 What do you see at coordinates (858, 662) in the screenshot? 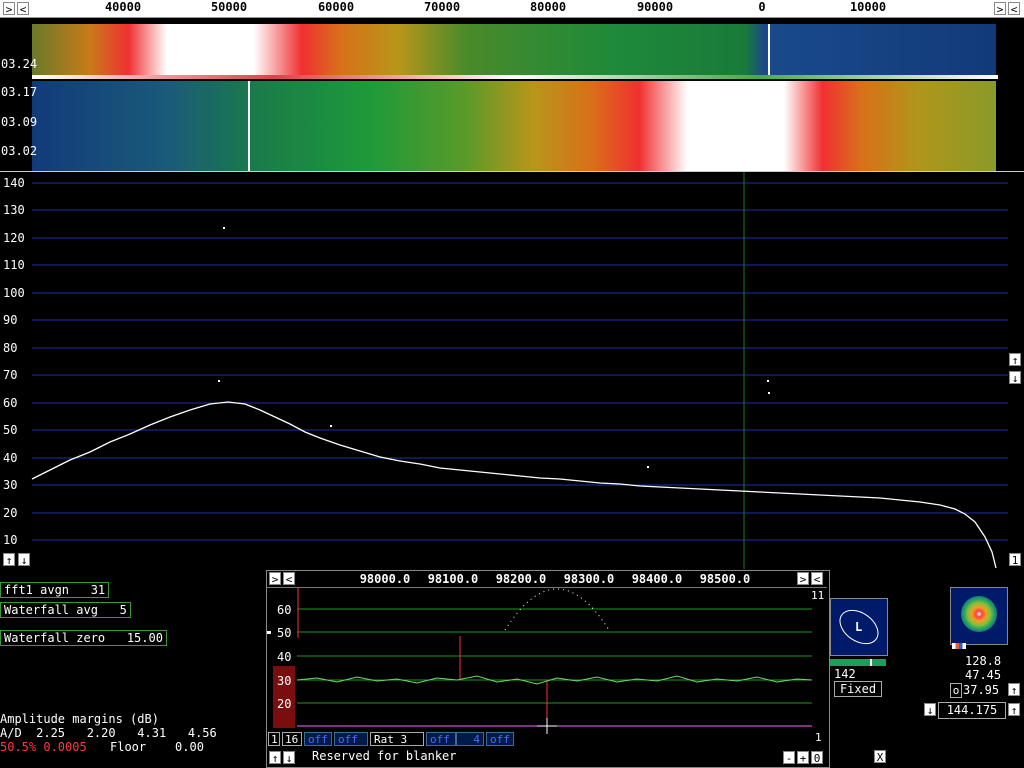
I see `polarization-level-bar` at bounding box center [858, 662].